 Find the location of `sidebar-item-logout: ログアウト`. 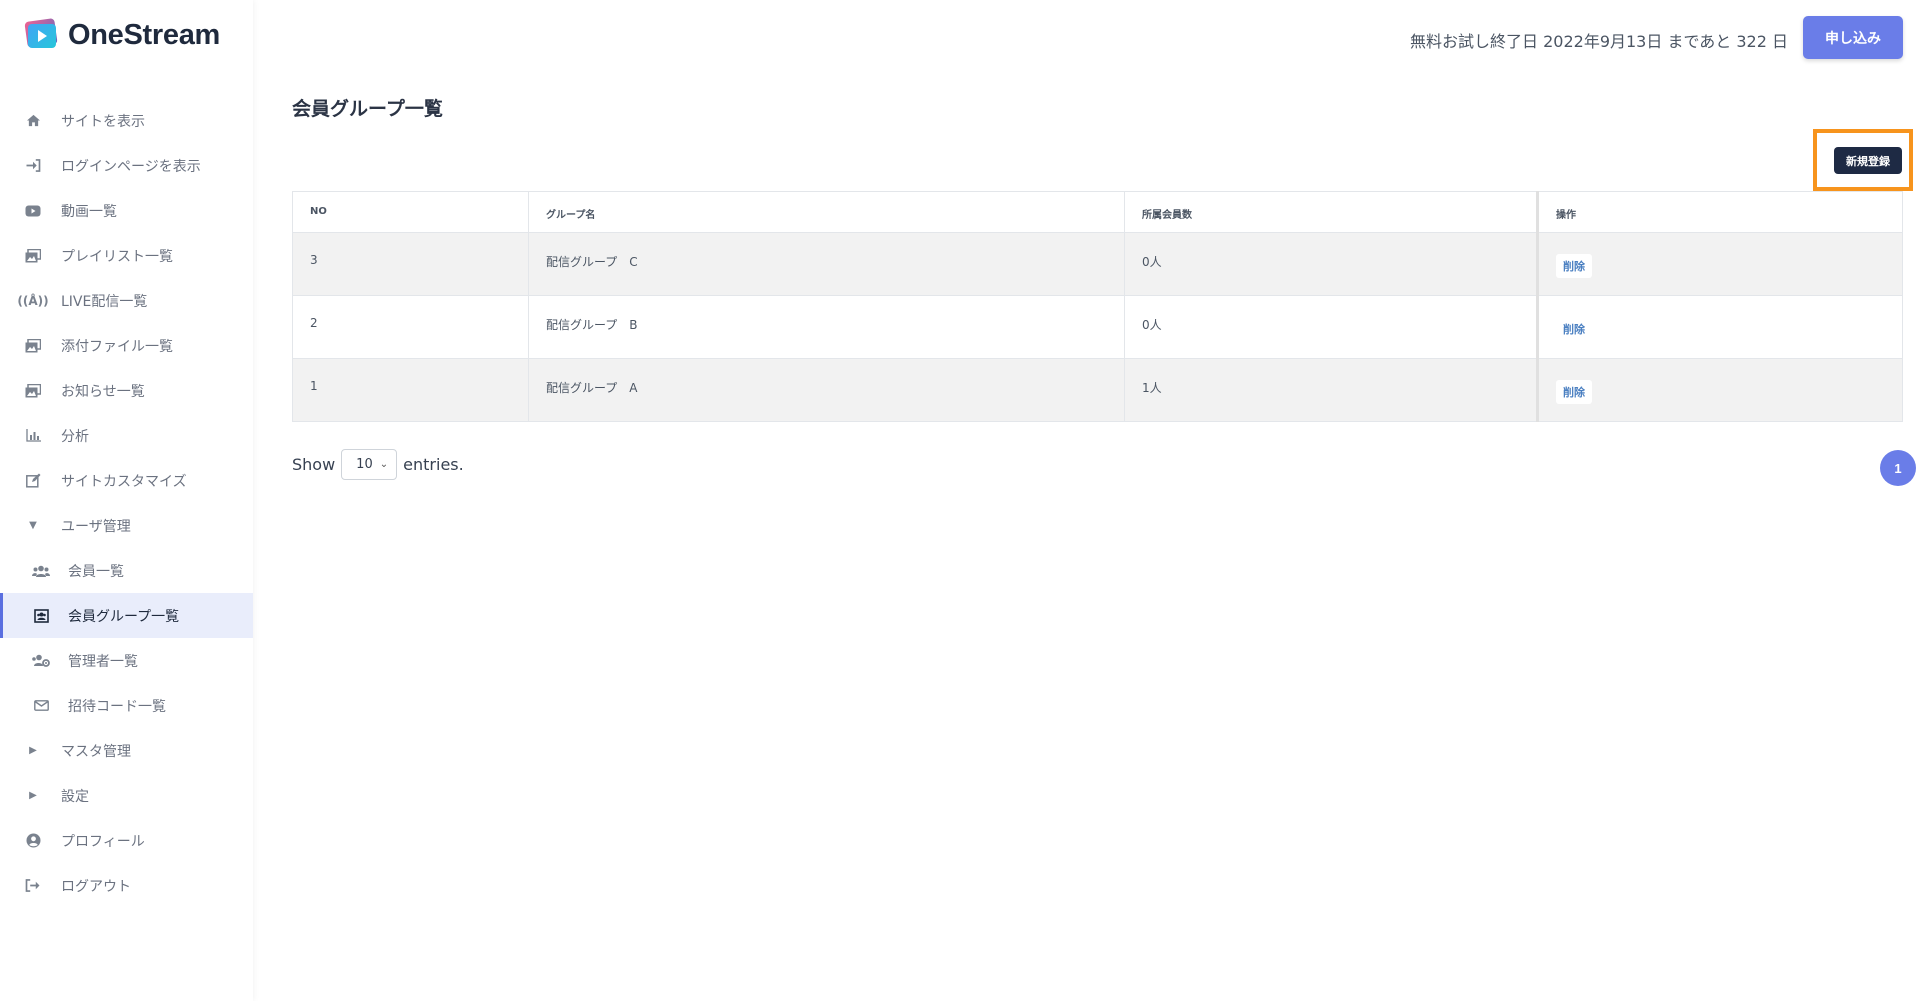

sidebar-item-logout: ログアウト is located at coordinates (126, 885).